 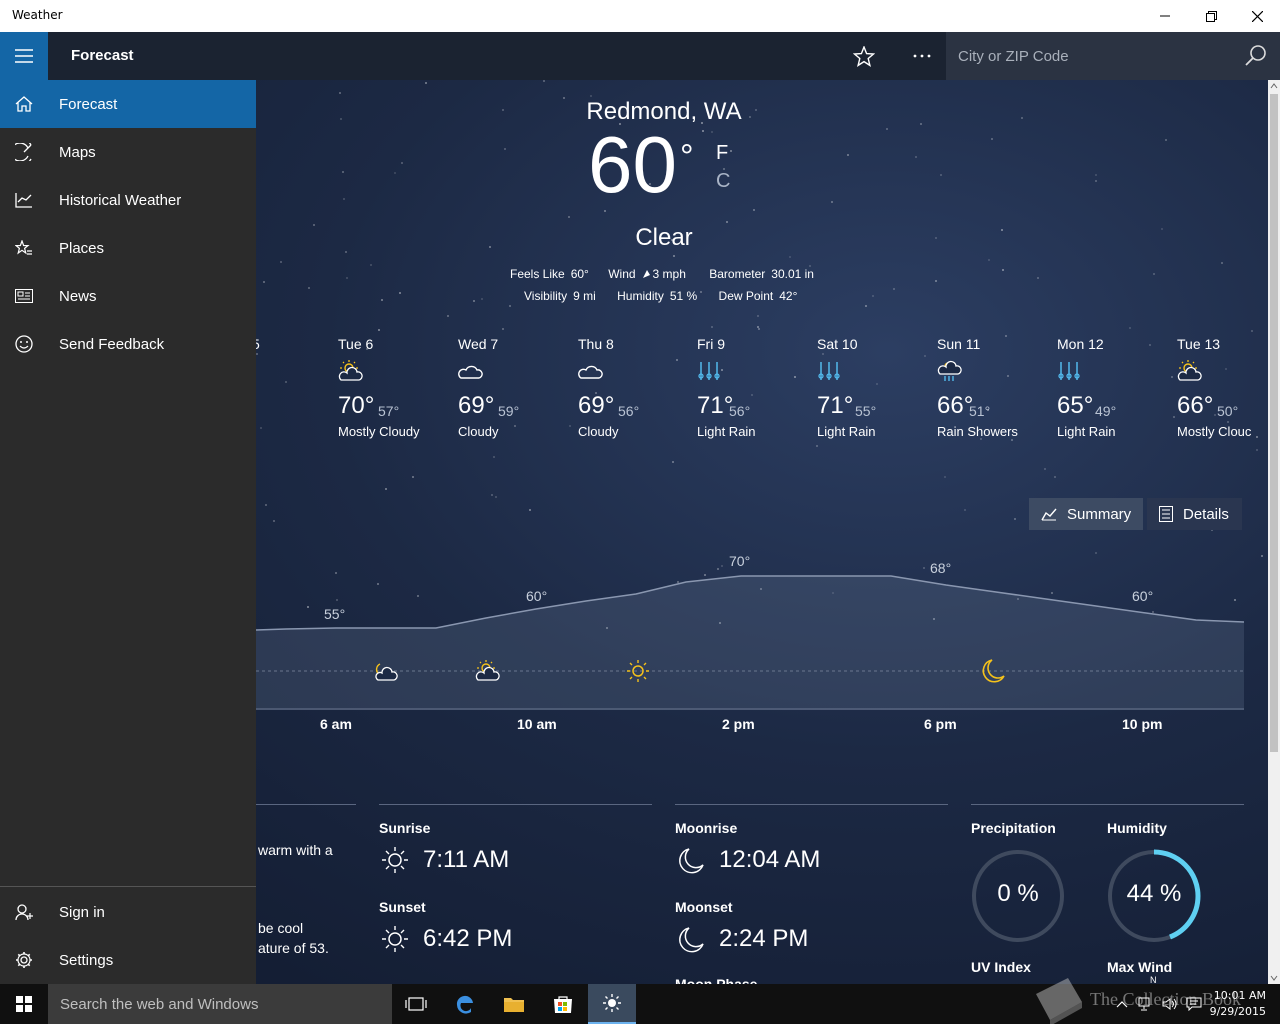 What do you see at coordinates (465, 1004) in the screenshot?
I see `taskbar-edge` at bounding box center [465, 1004].